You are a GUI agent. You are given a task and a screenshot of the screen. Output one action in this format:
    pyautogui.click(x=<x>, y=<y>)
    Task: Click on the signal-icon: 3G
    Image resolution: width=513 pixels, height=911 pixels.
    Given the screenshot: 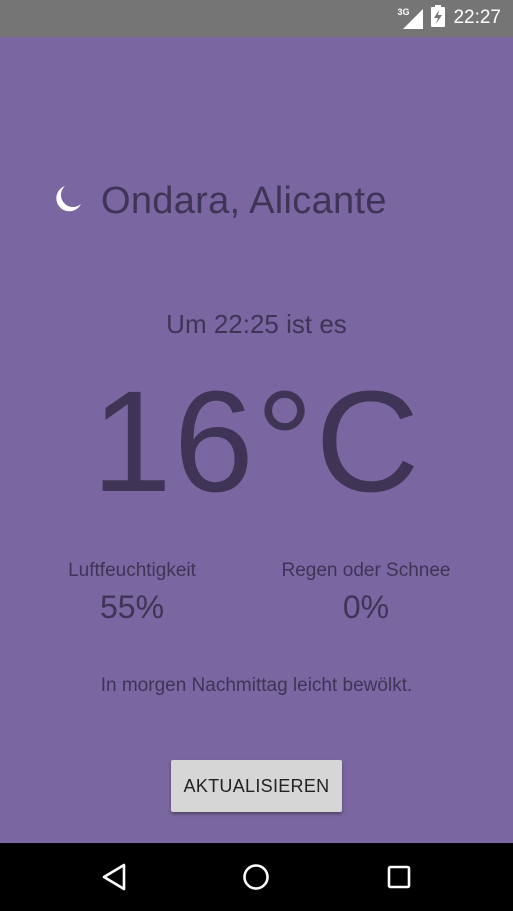 What is the action you would take?
    pyautogui.click(x=410, y=18)
    